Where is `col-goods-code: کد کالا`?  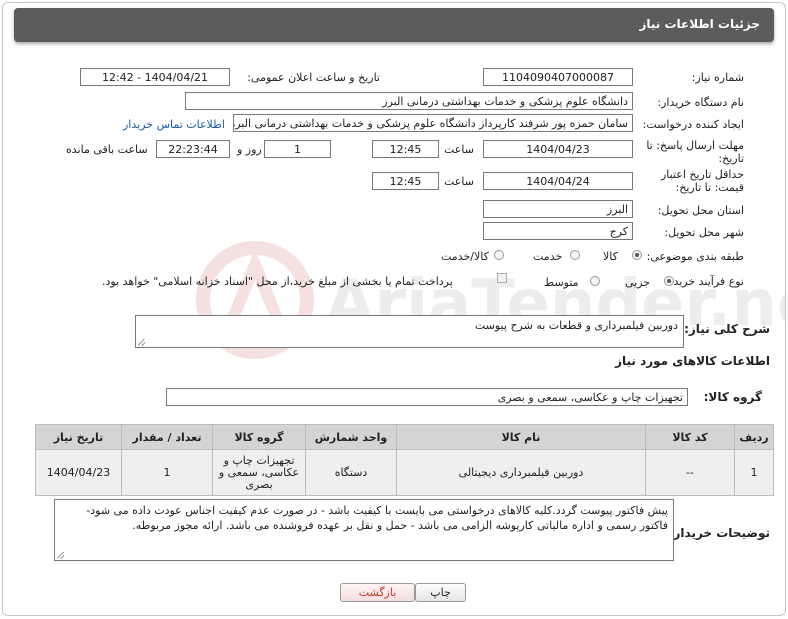 col-goods-code: کد کالا is located at coordinates (690, 437).